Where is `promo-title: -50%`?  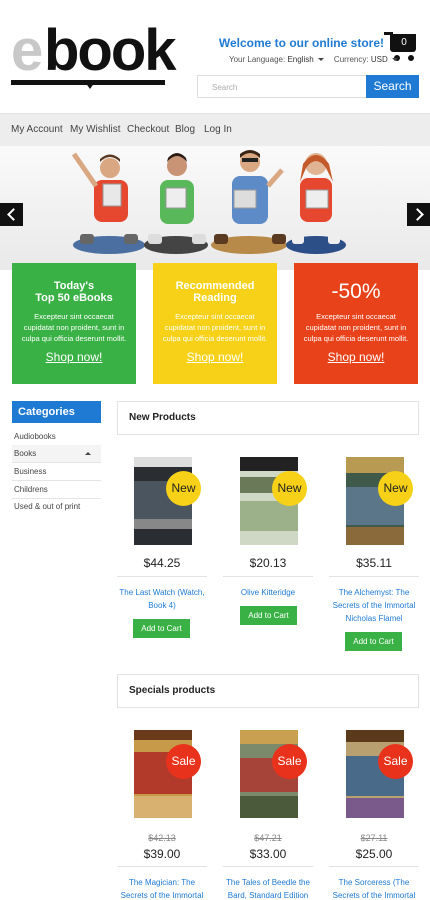
promo-title: -50% is located at coordinates (356, 291).